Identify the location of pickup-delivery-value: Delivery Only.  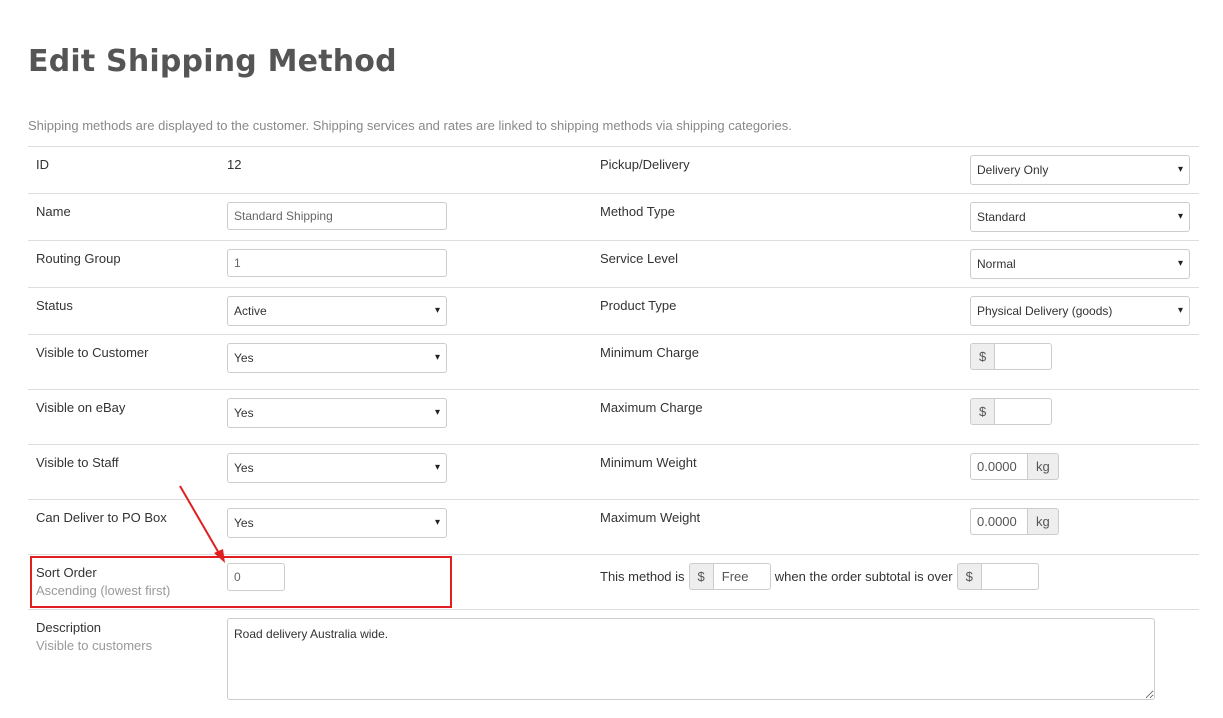
(1013, 170).